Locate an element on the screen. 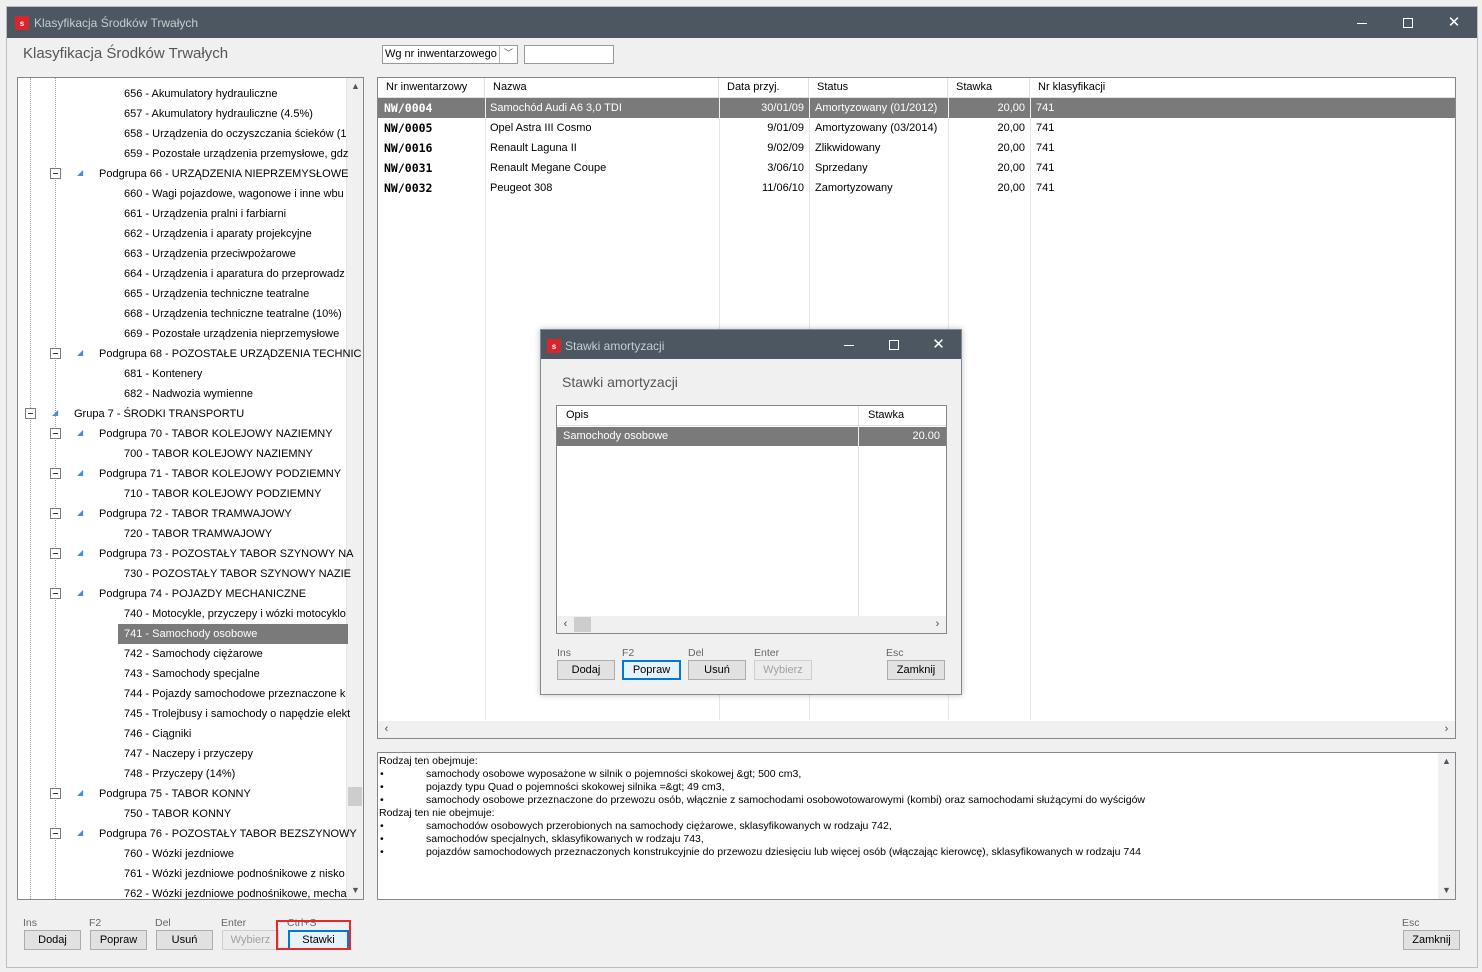 The image size is (1482, 972). column-header: Data przyj. is located at coordinates (764, 88).